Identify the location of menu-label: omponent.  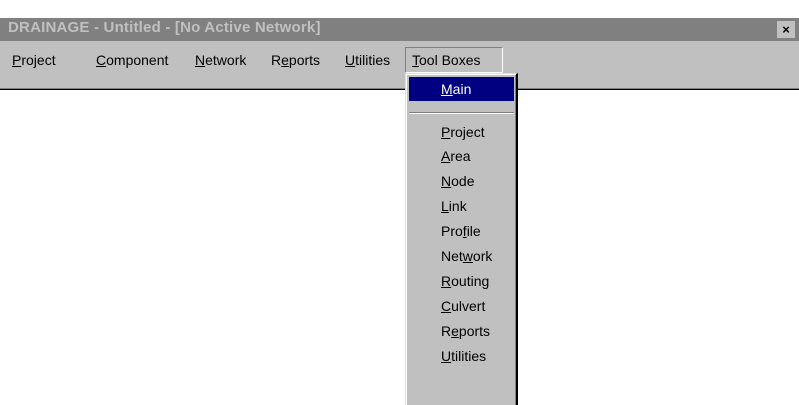
(137, 60).